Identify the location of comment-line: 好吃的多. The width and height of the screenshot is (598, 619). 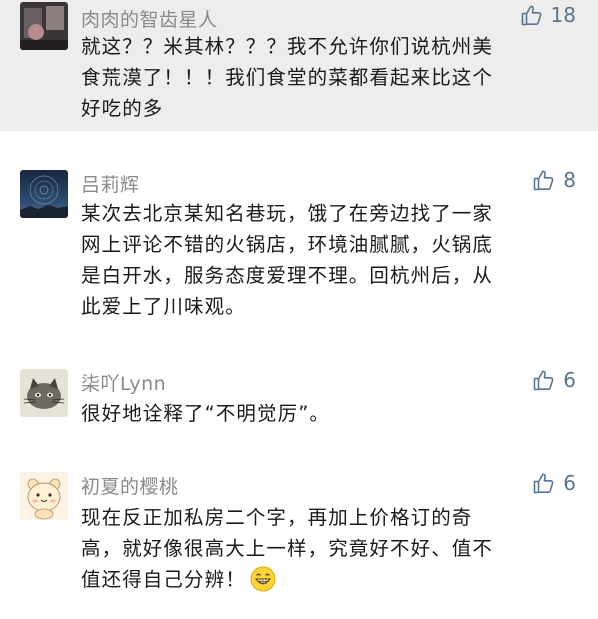
(122, 108).